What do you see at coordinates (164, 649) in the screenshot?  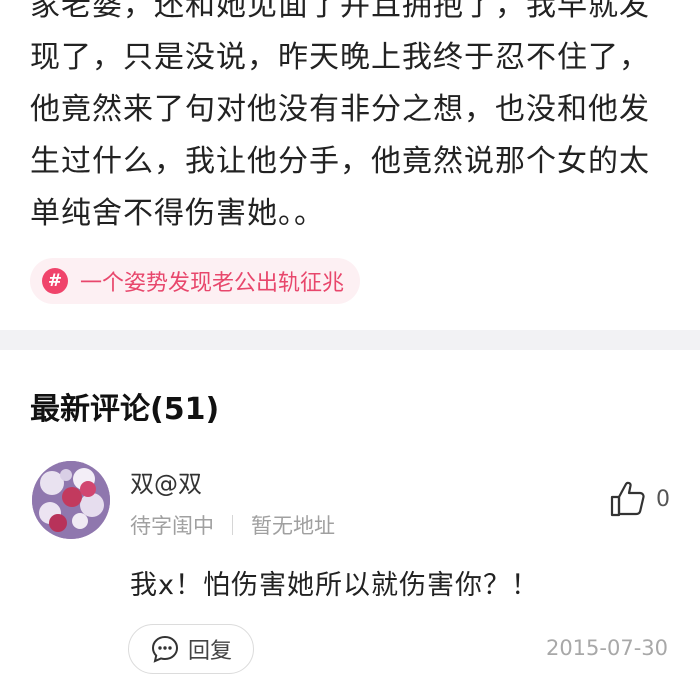 I see `chat-bubble-icon` at bounding box center [164, 649].